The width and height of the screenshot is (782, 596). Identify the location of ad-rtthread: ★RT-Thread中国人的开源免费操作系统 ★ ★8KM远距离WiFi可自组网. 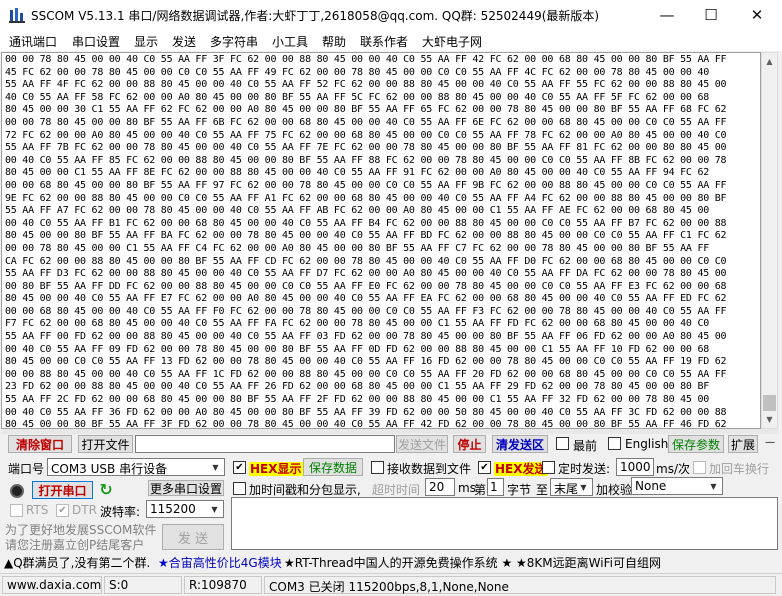
(472, 562).